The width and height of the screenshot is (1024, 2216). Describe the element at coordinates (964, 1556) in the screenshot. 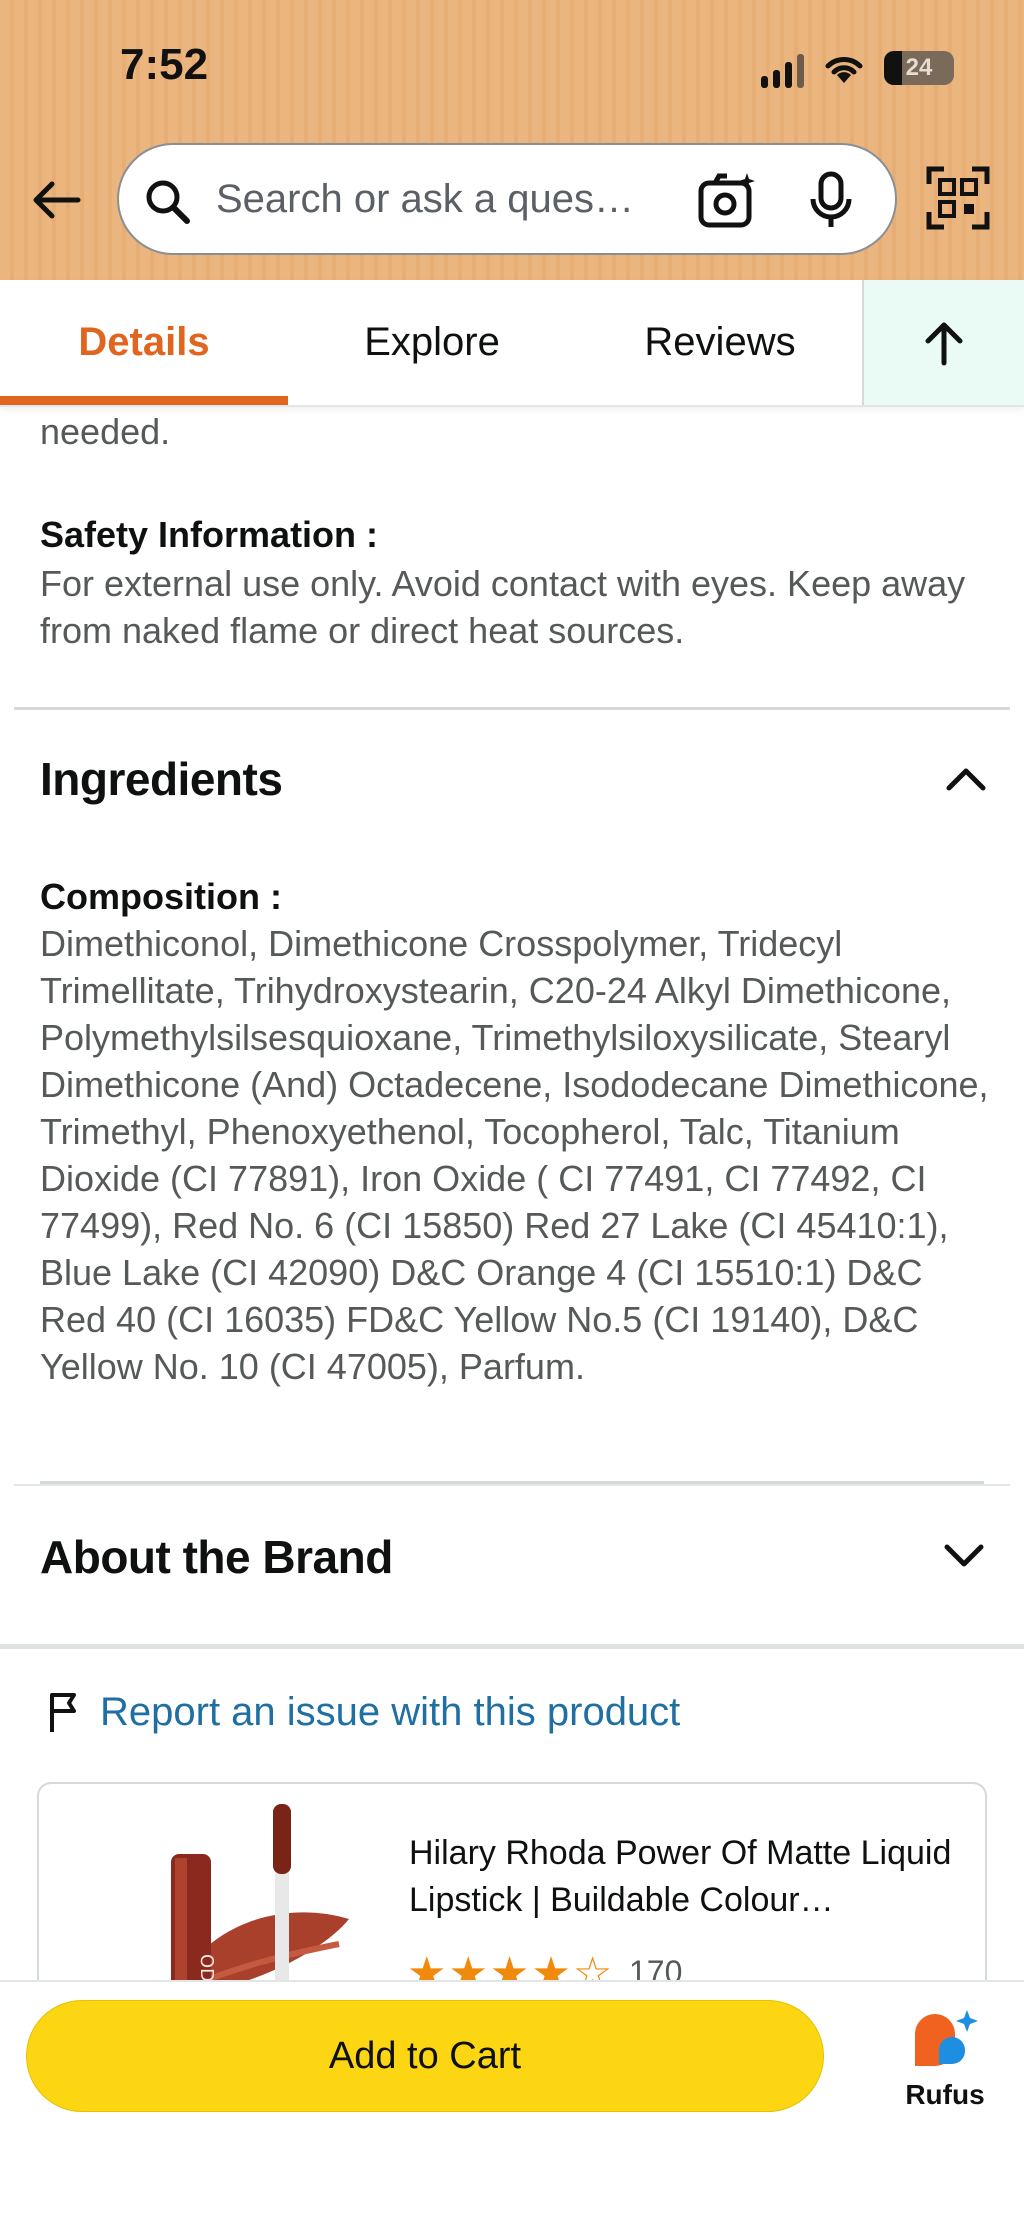

I see `chevron-down-icon` at that location.